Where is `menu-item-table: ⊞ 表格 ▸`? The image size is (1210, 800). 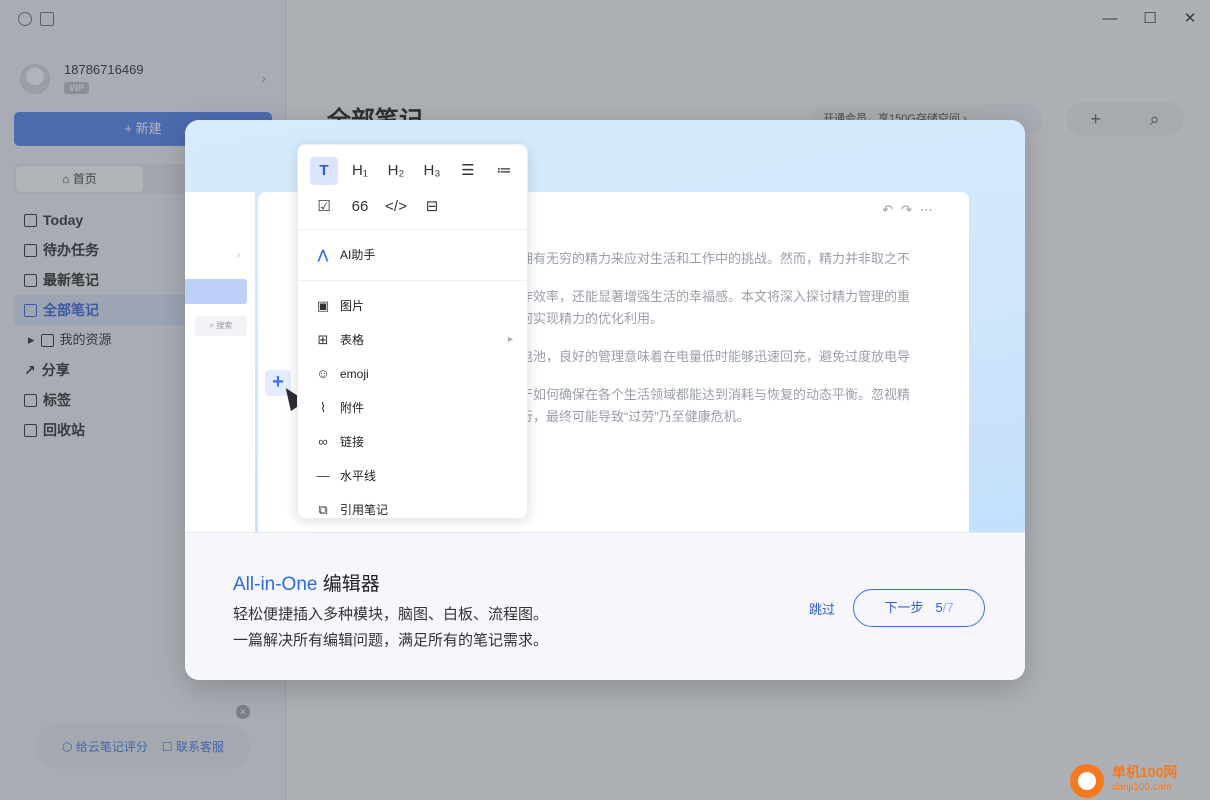 menu-item-table: ⊞ 表格 ▸ is located at coordinates (412, 340).